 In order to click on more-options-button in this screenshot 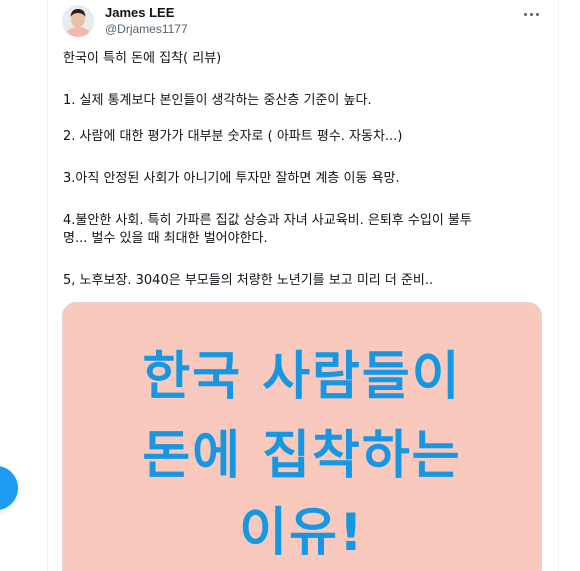, I will do `click(531, 14)`.